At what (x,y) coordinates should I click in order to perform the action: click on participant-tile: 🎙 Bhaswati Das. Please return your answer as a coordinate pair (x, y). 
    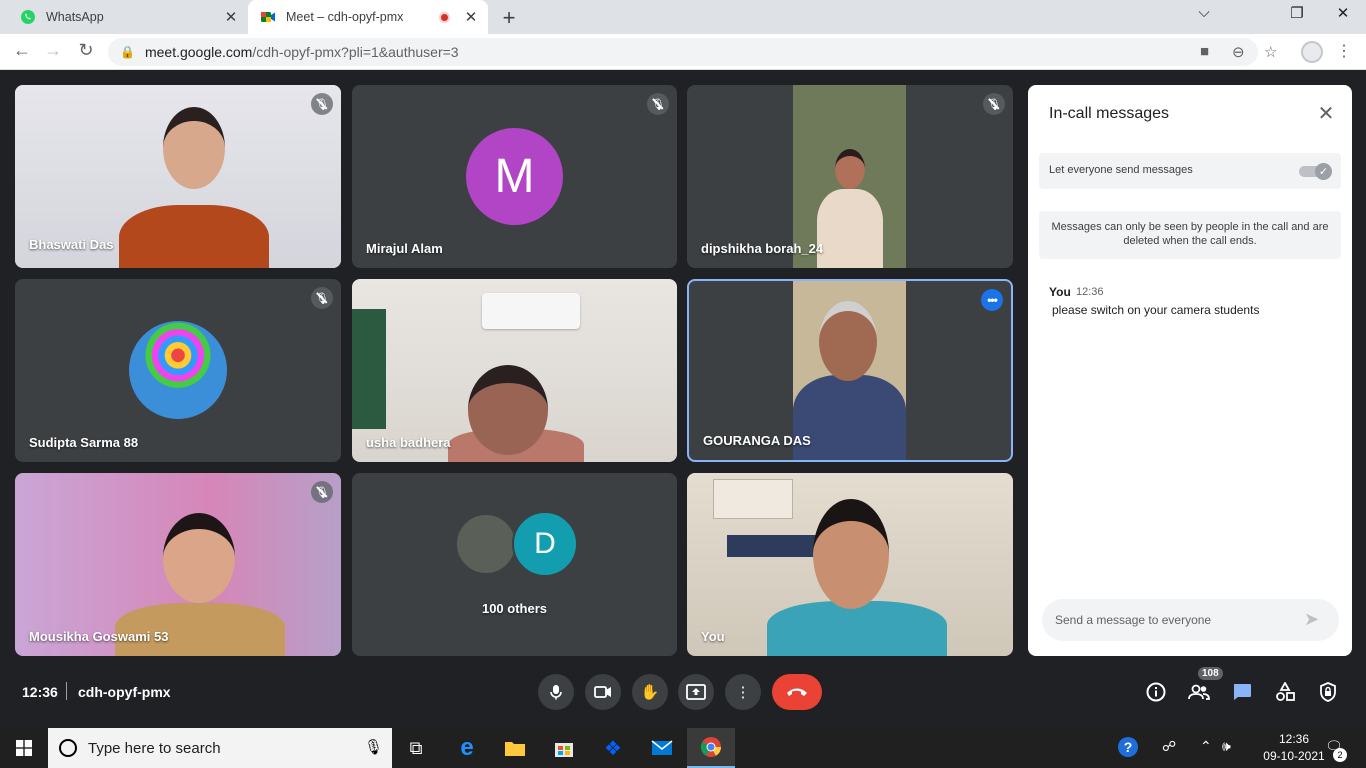
    Looking at the image, I should click on (178, 176).